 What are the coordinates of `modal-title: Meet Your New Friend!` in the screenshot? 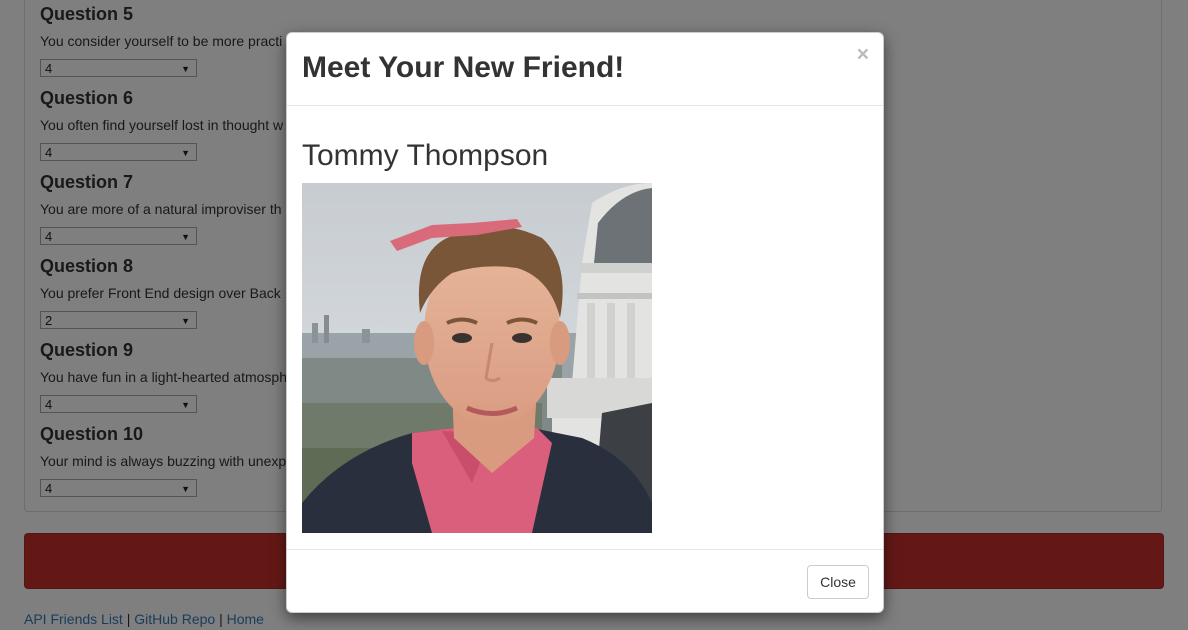 It's located at (463, 67).